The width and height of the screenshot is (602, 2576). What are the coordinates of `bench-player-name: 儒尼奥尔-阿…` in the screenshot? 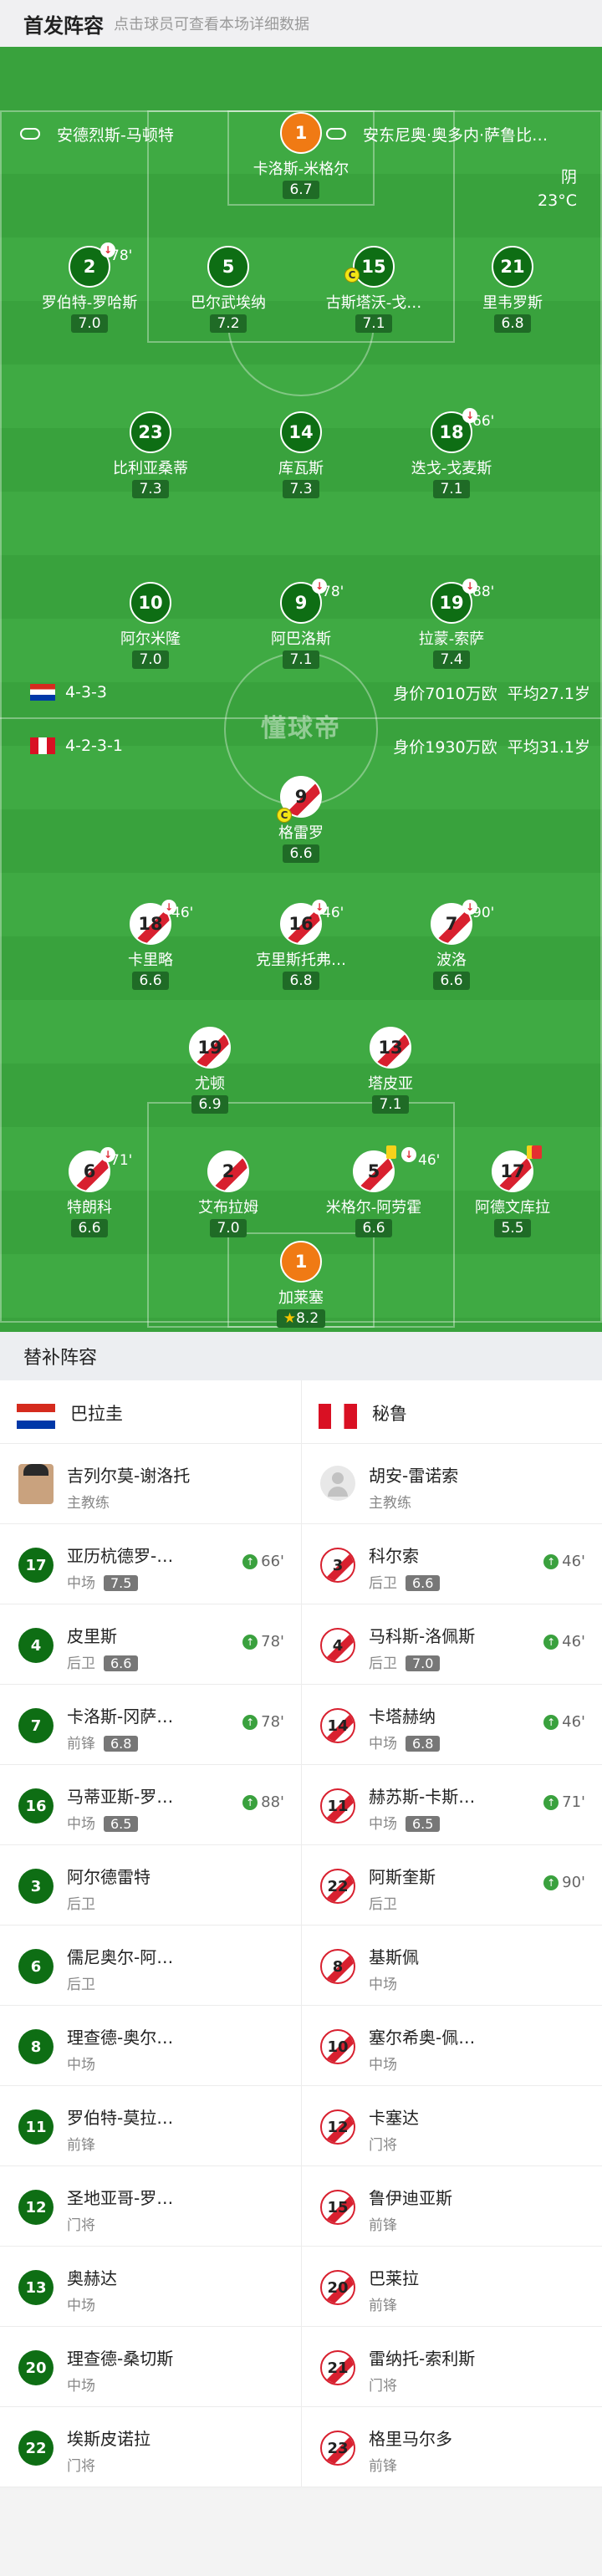 It's located at (120, 1957).